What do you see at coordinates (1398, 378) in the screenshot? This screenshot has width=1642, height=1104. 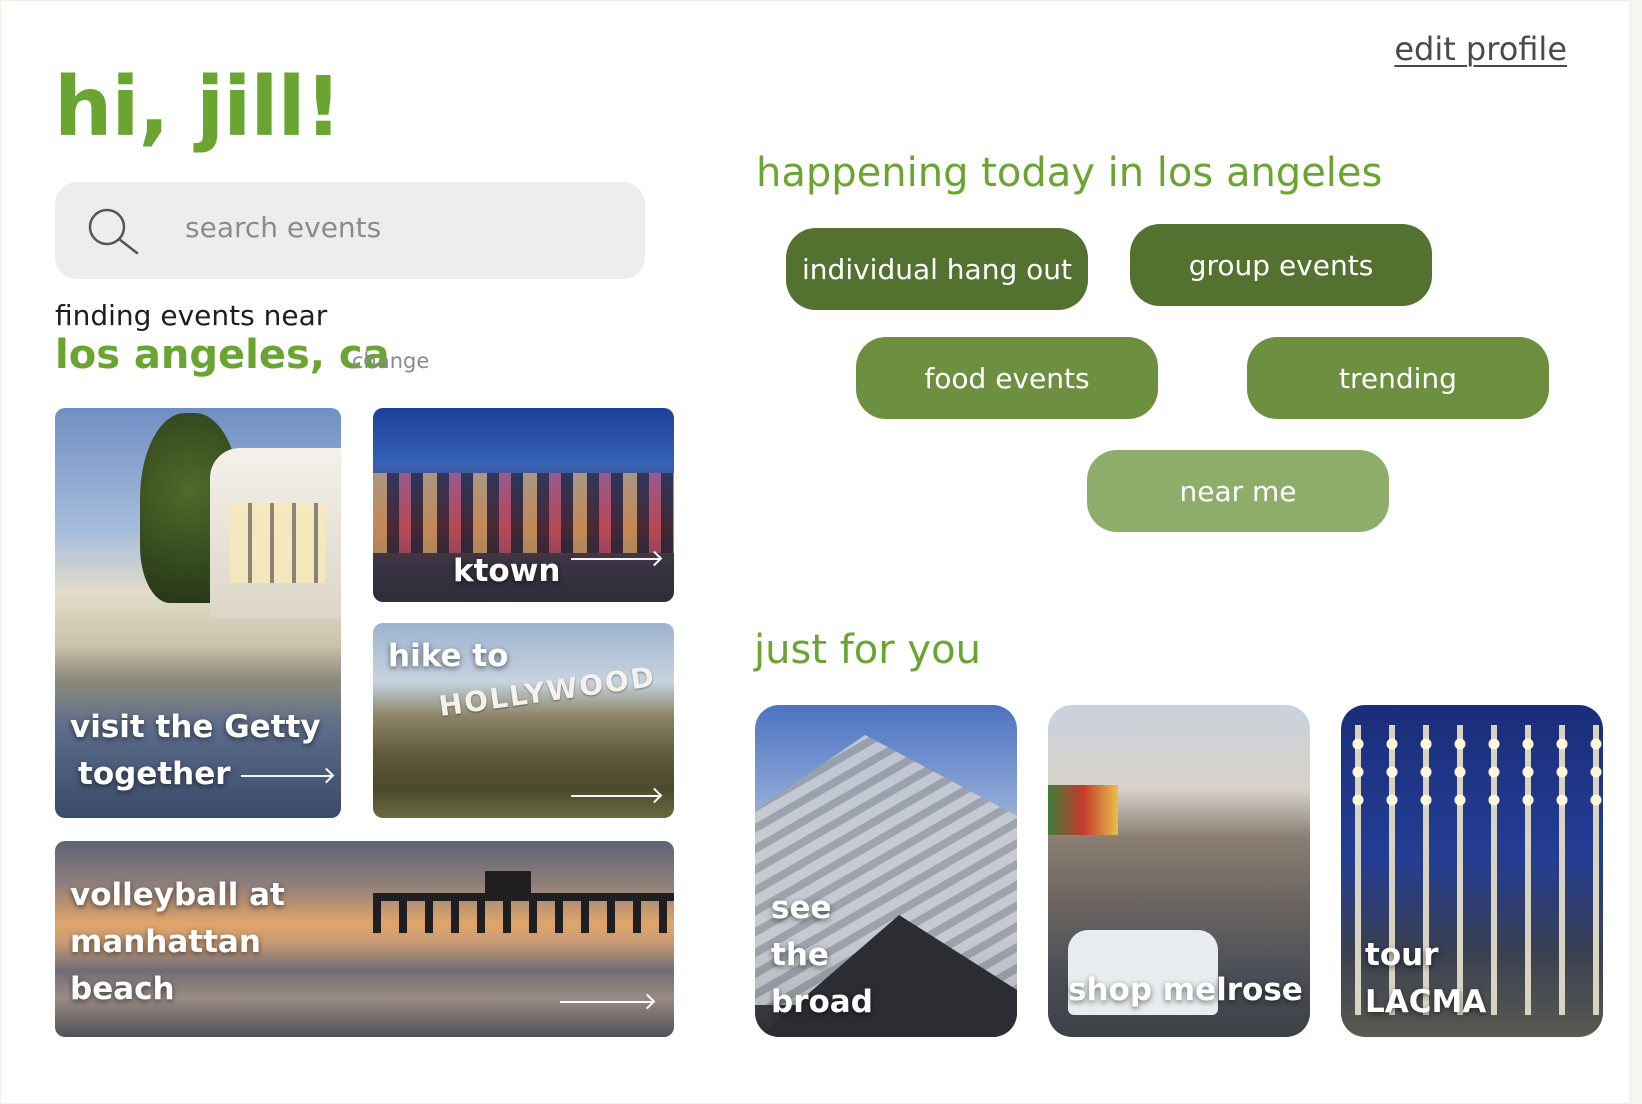 I see `filter-trending: trending` at bounding box center [1398, 378].